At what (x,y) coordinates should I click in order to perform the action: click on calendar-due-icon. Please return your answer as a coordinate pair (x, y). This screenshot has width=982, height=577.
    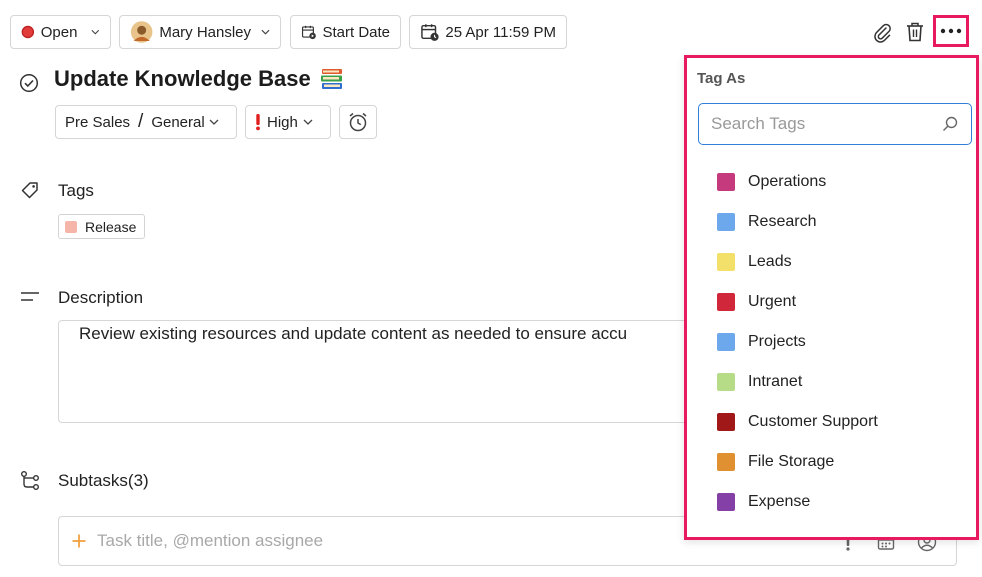
    Looking at the image, I should click on (430, 32).